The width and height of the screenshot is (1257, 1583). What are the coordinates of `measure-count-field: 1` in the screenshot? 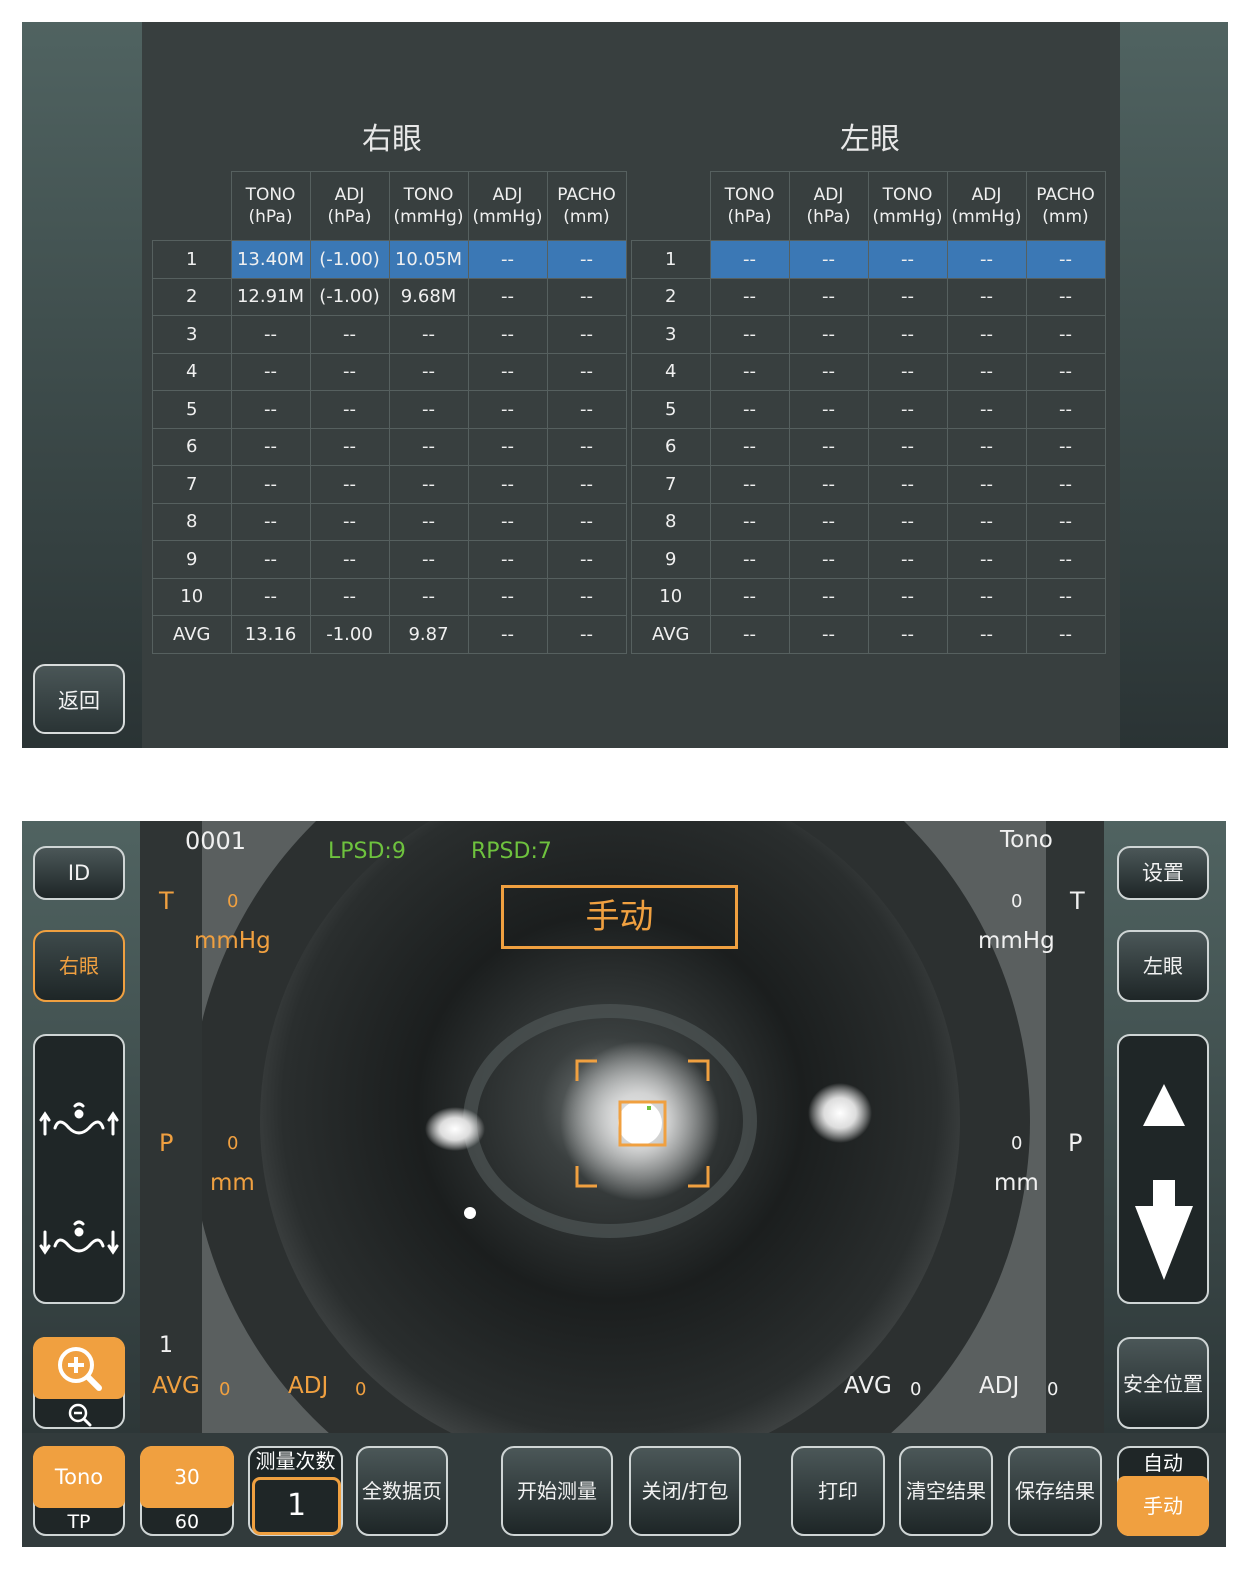 It's located at (296, 1506).